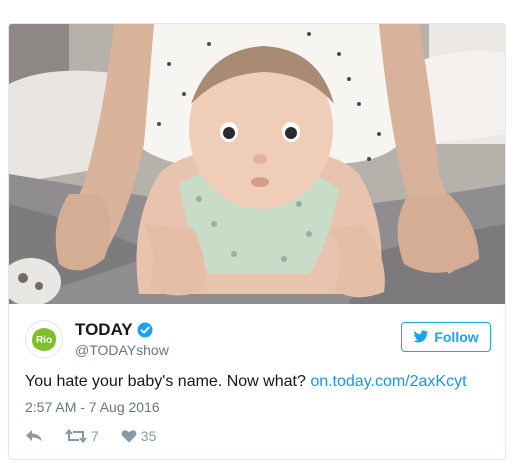 Image resolution: width=526 pixels, height=469 pixels. Describe the element at coordinates (388, 381) in the screenshot. I see `tweet-link: on.today.com/2axKcyt` at that location.